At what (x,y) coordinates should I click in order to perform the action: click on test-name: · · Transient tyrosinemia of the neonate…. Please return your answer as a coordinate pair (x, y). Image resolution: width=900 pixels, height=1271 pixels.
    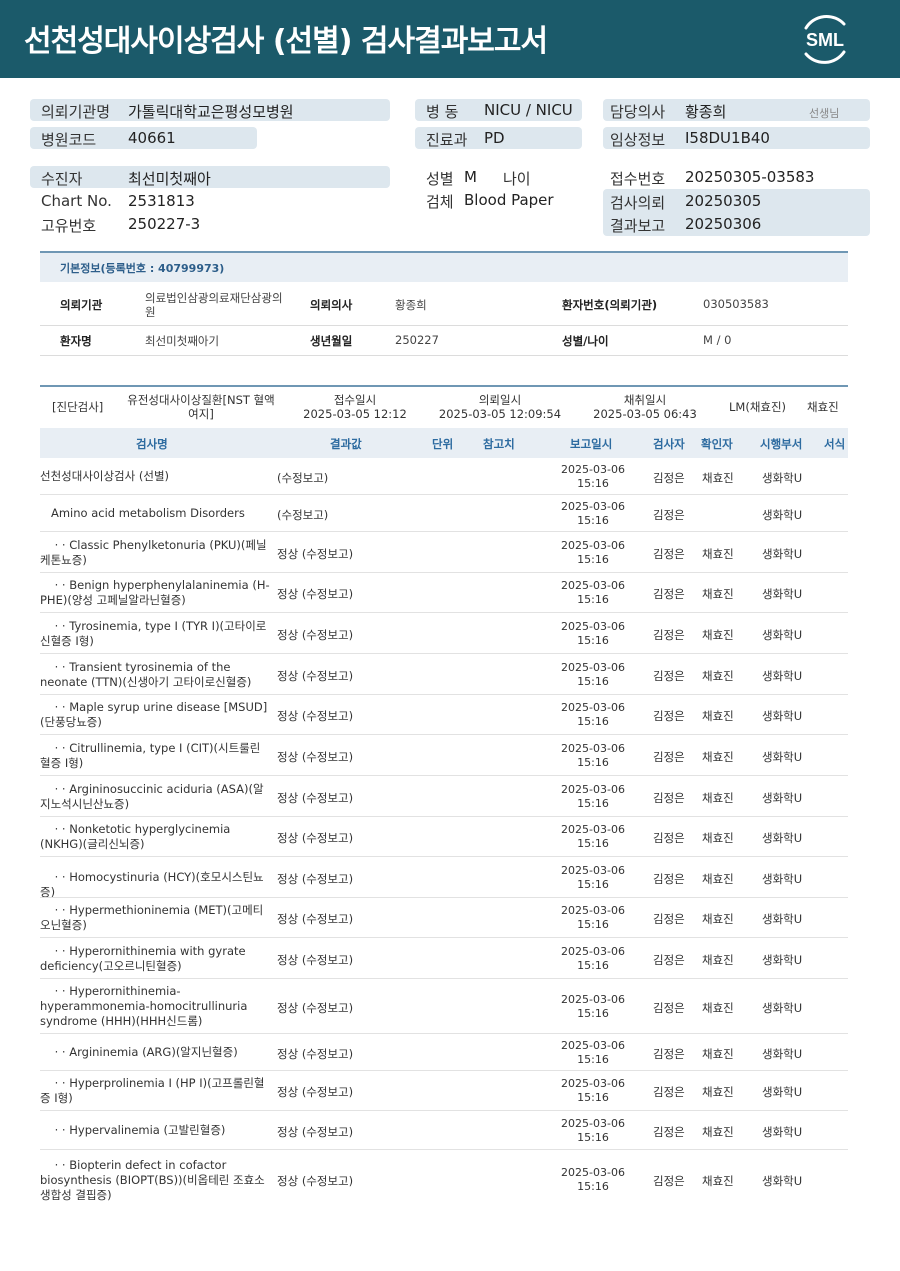
    Looking at the image, I should click on (146, 674).